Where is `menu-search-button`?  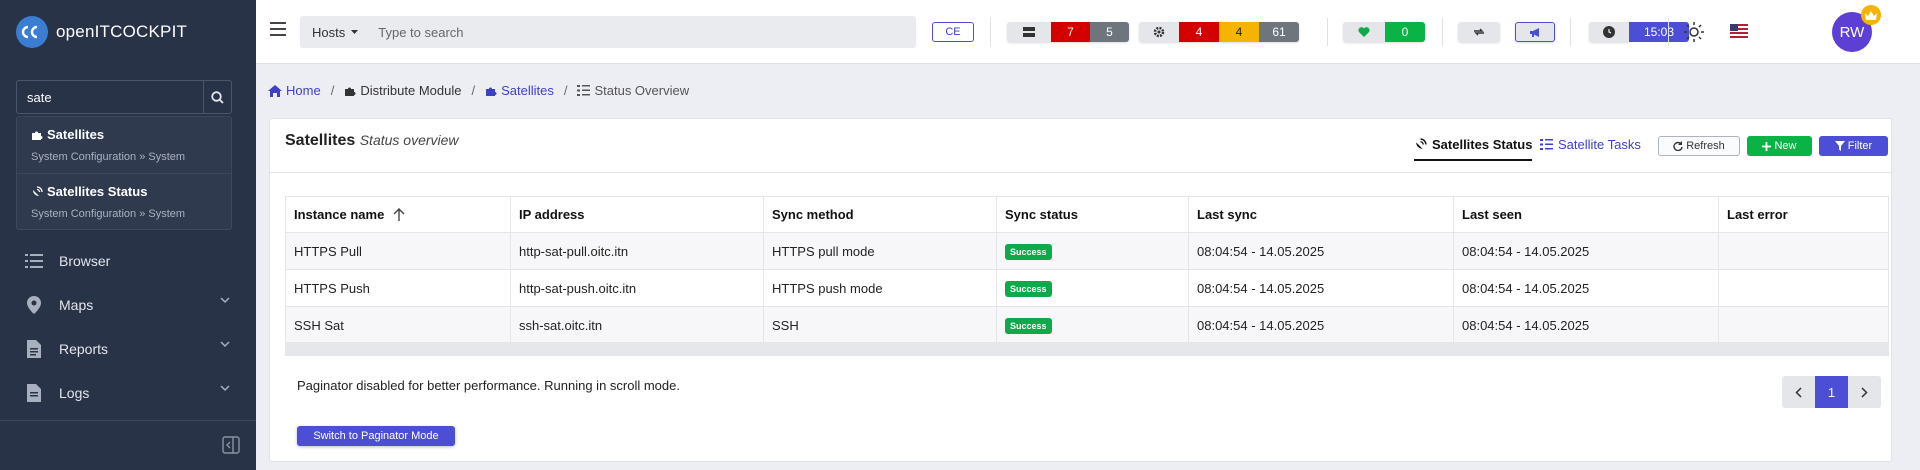 menu-search-button is located at coordinates (217, 97).